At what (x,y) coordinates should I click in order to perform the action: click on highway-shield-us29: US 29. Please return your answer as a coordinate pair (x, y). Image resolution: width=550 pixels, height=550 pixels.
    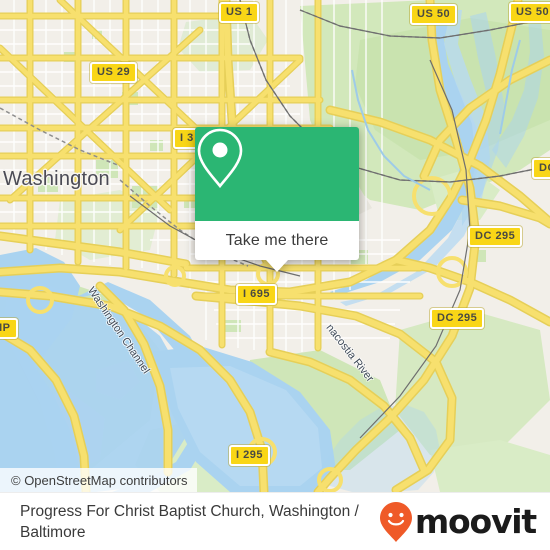
    Looking at the image, I should click on (114, 72).